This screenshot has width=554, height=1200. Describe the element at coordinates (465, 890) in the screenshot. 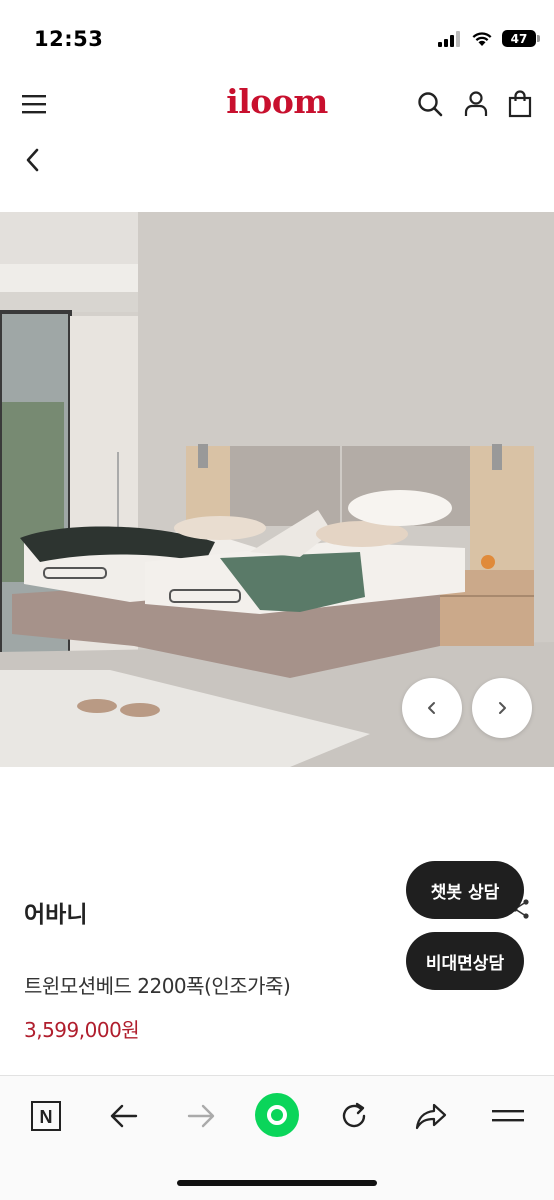

I see `chatbot-consult-button: 챗봇 상담` at that location.